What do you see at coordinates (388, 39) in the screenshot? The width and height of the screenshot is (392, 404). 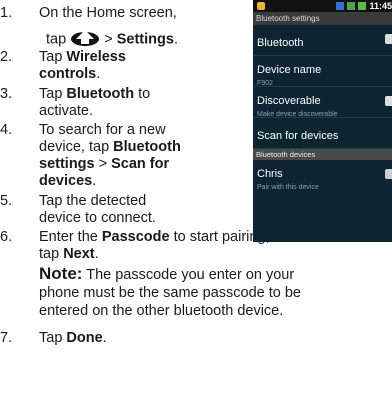 I see `bluetooth-checkbox` at bounding box center [388, 39].